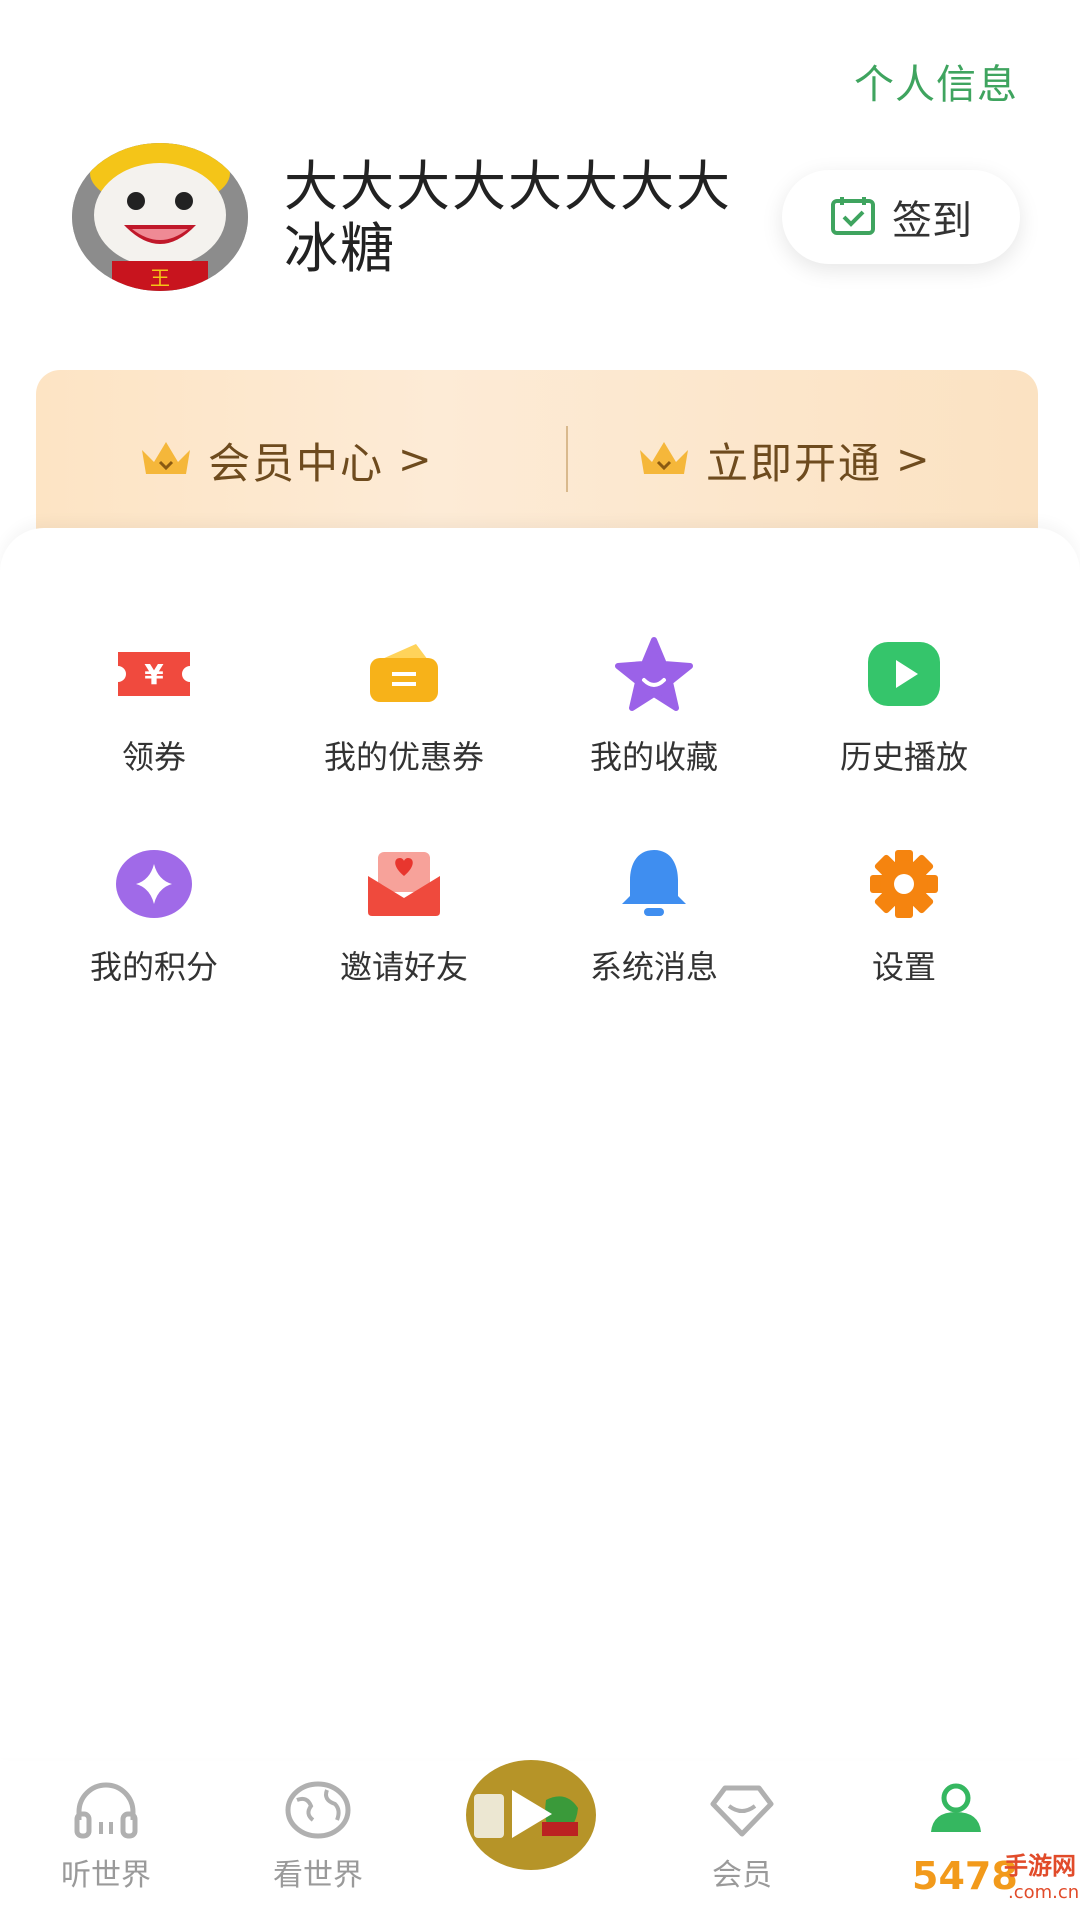 The image size is (1080, 1920). What do you see at coordinates (160, 278) in the screenshot?
I see `svg-text: 王` at bounding box center [160, 278].